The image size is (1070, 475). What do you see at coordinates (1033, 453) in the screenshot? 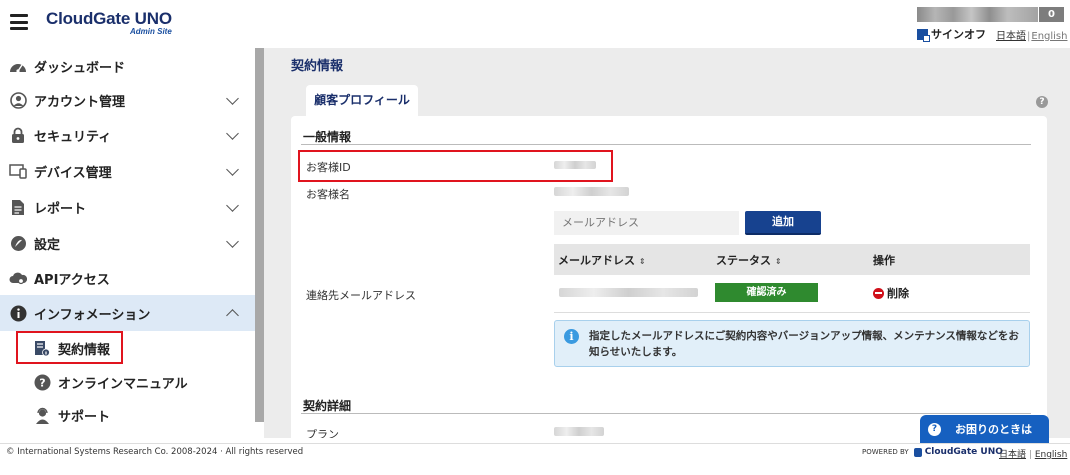
I see `footer-language-switcher: 日本語 | English` at bounding box center [1033, 453].